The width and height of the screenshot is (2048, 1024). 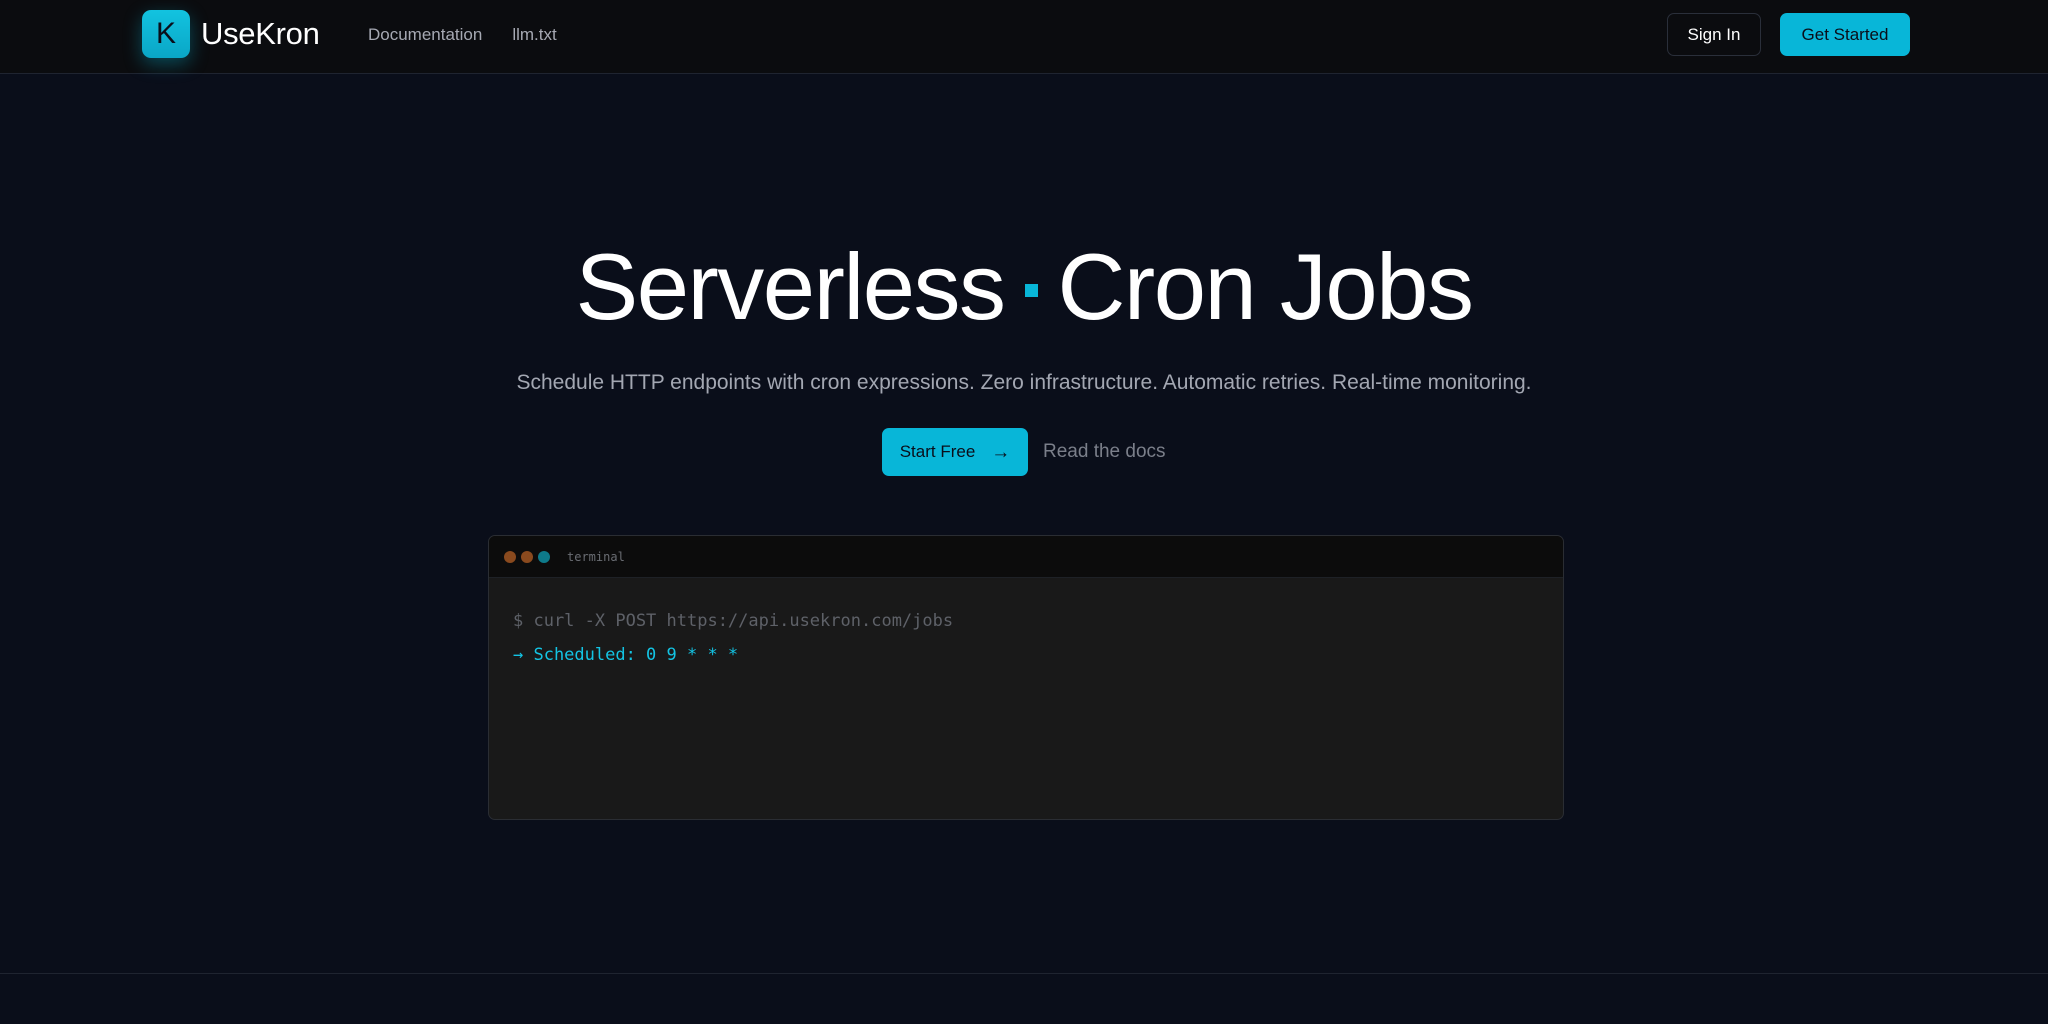 I want to click on hero-cta-row: Start Free → Read the docs, so click(x=1024, y=452).